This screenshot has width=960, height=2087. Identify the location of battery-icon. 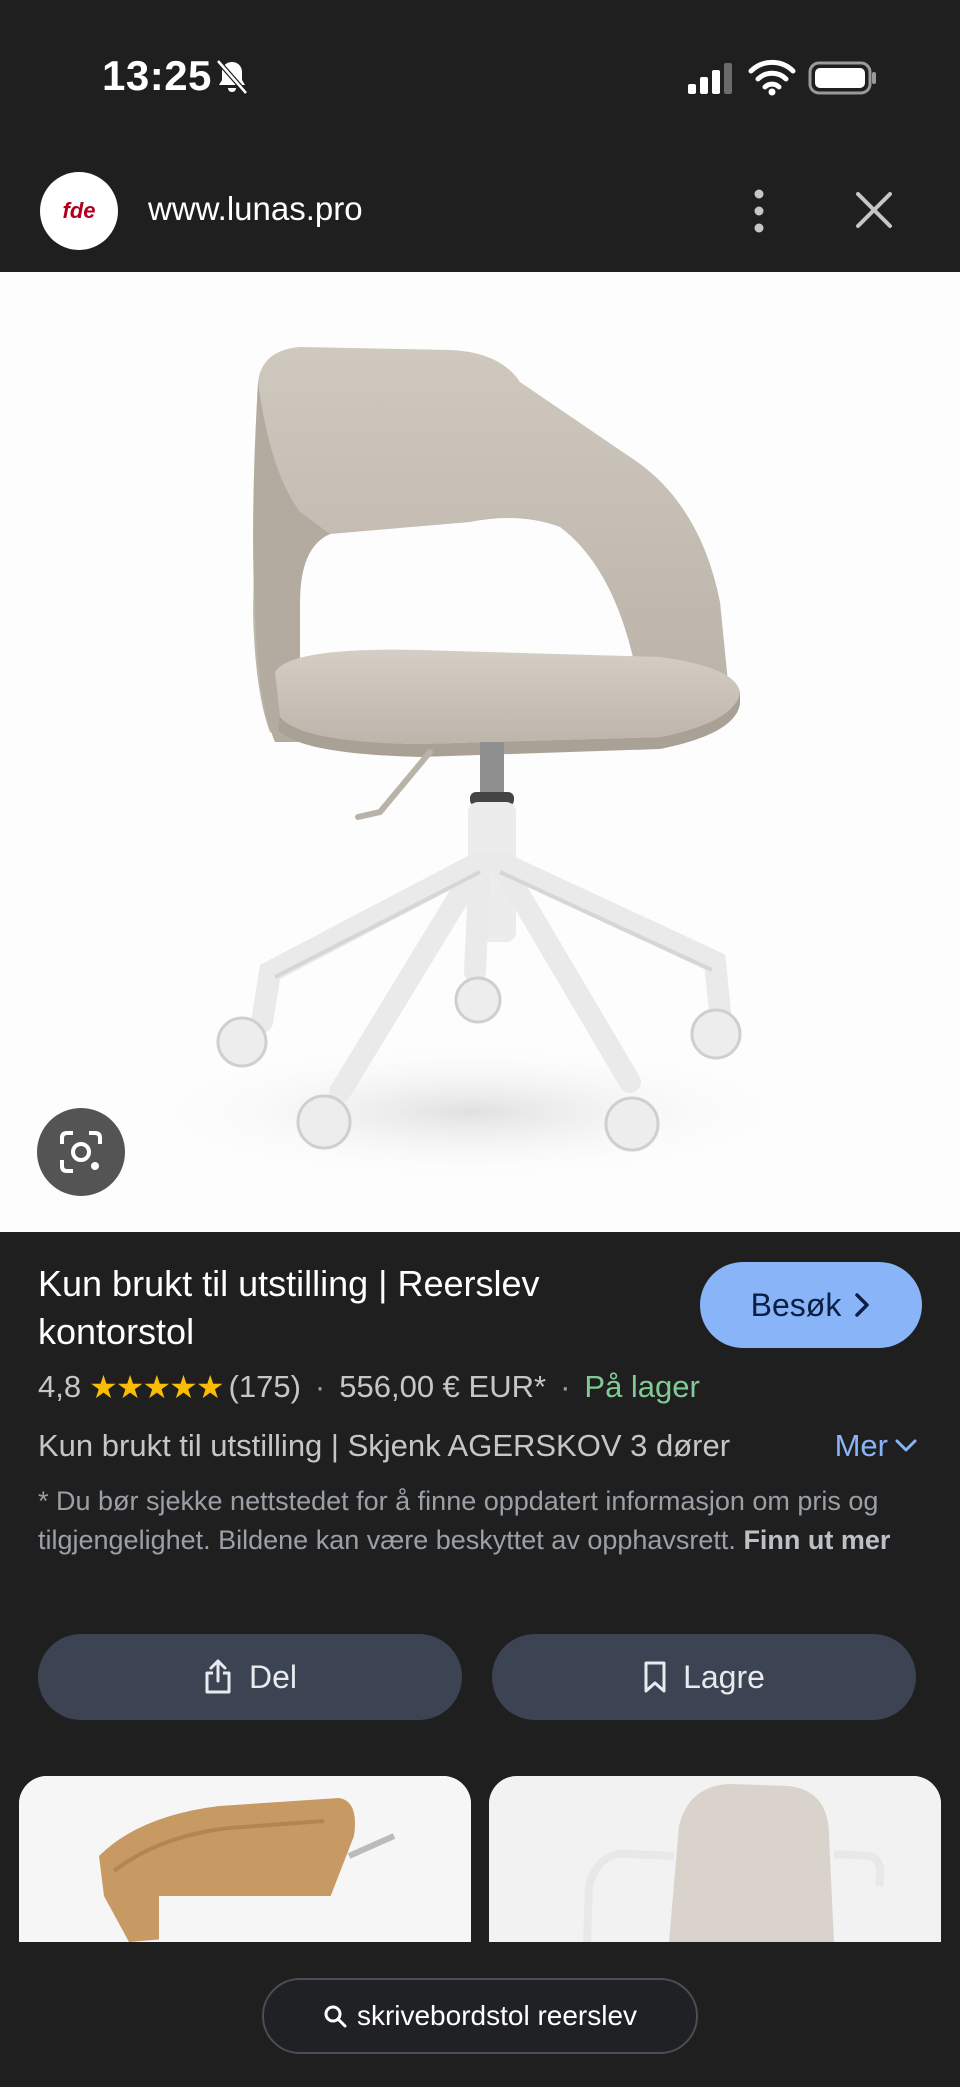
(842, 78).